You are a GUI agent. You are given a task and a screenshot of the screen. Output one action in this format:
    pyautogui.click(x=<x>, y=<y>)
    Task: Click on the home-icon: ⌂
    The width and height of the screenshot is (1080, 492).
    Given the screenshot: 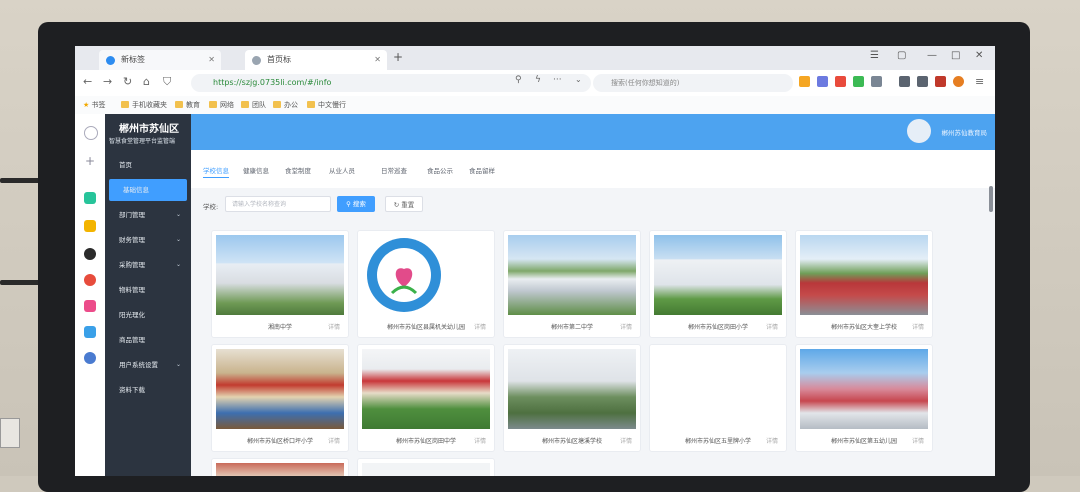 What is the action you would take?
    pyautogui.click(x=146, y=81)
    